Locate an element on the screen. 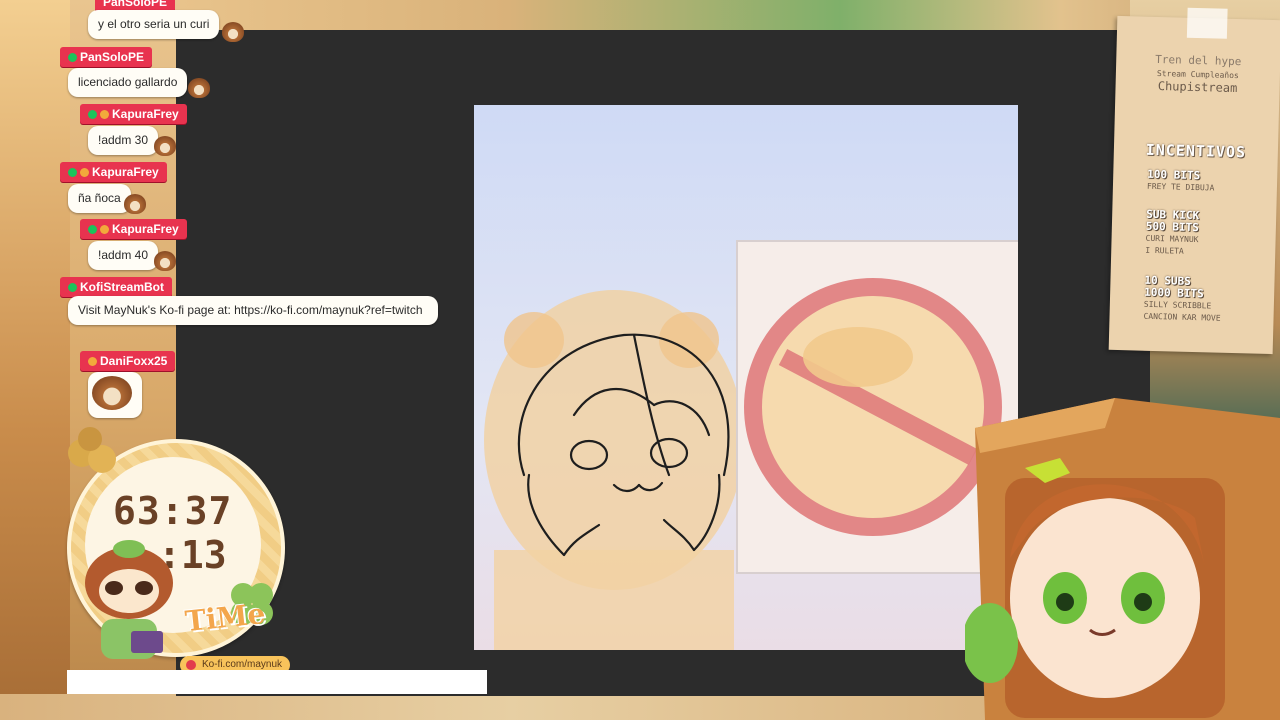 This screenshot has width=1280, height=720. chat-username: PanSoloPE is located at coordinates (112, 57).